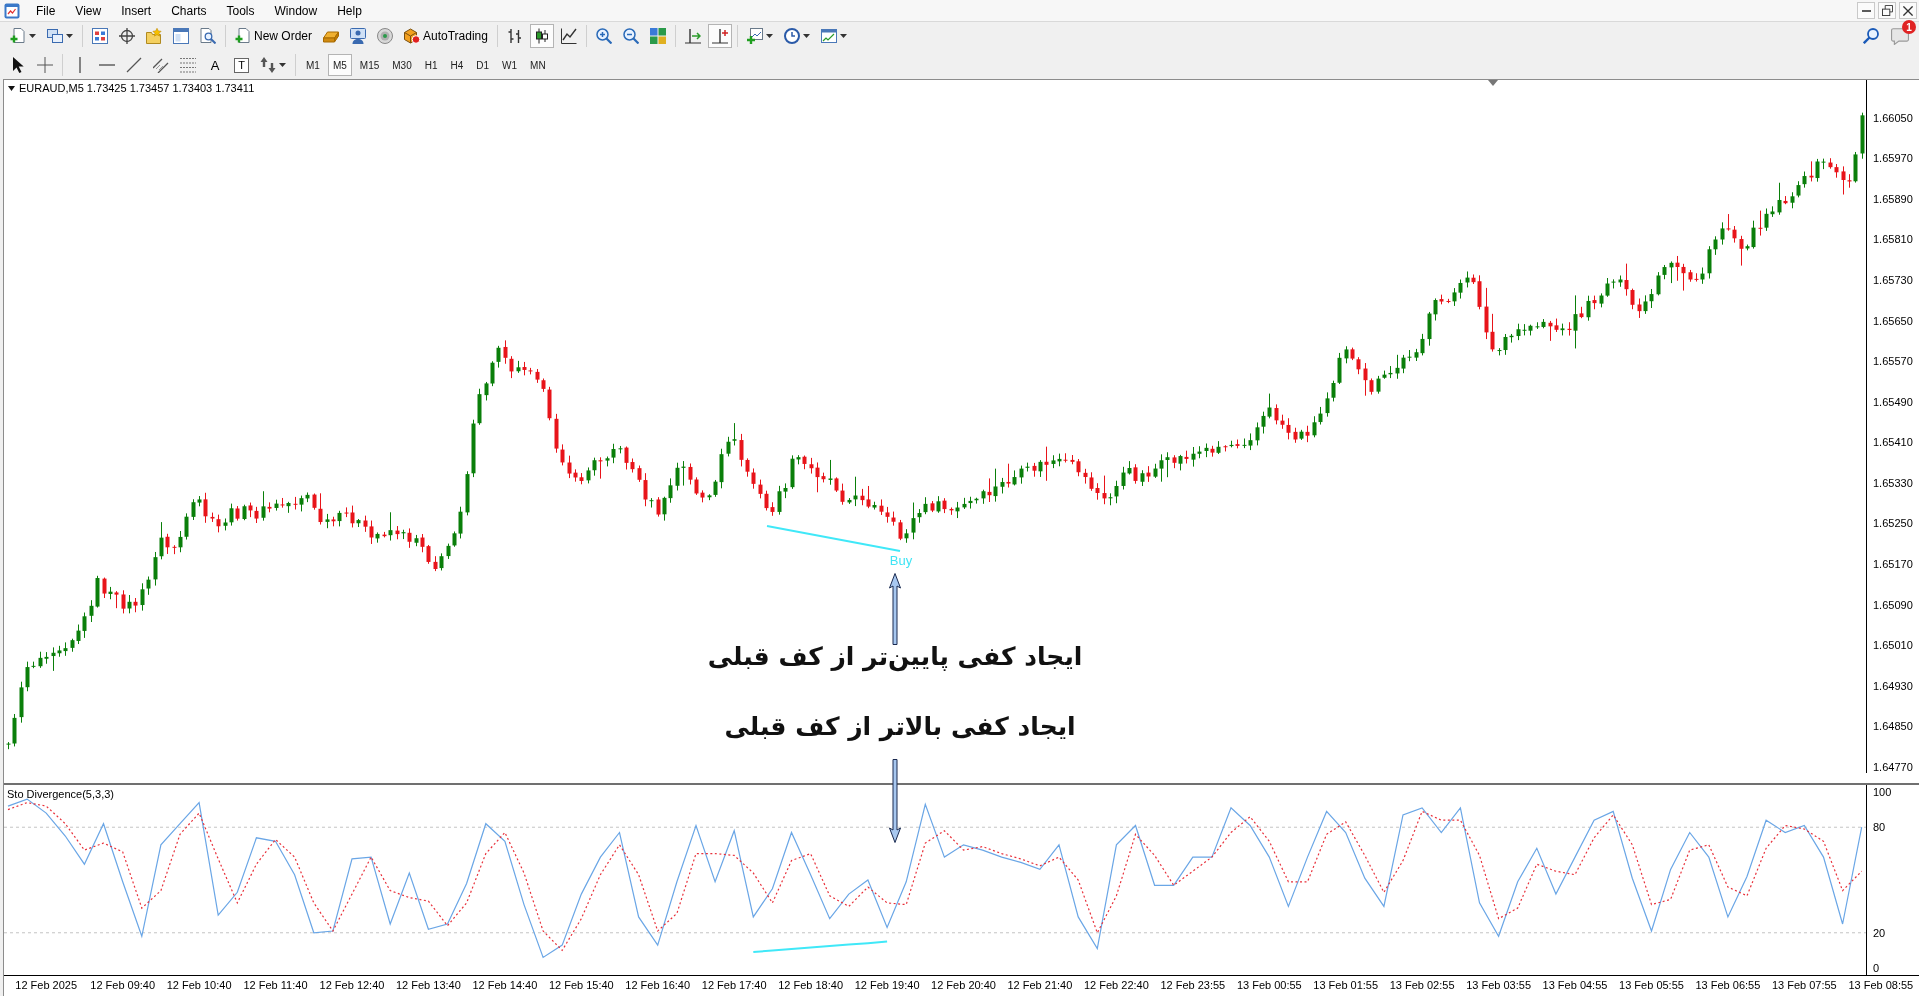 This screenshot has height=996, width=1919. What do you see at coordinates (538, 65) in the screenshot?
I see `timeframe-button: MN` at bounding box center [538, 65].